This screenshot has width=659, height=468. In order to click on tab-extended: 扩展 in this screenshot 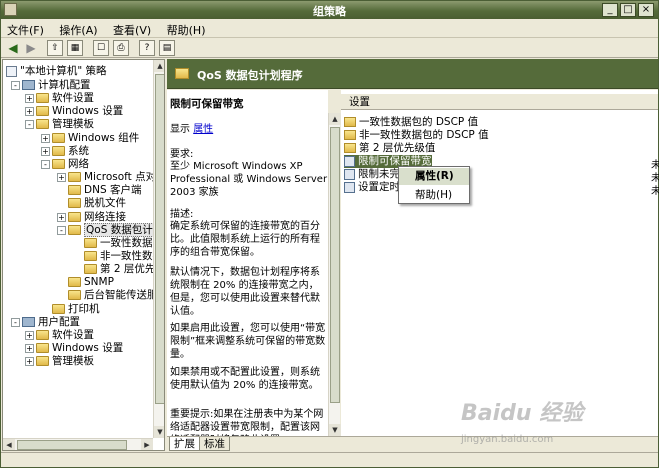, I will do `click(184, 444)`.